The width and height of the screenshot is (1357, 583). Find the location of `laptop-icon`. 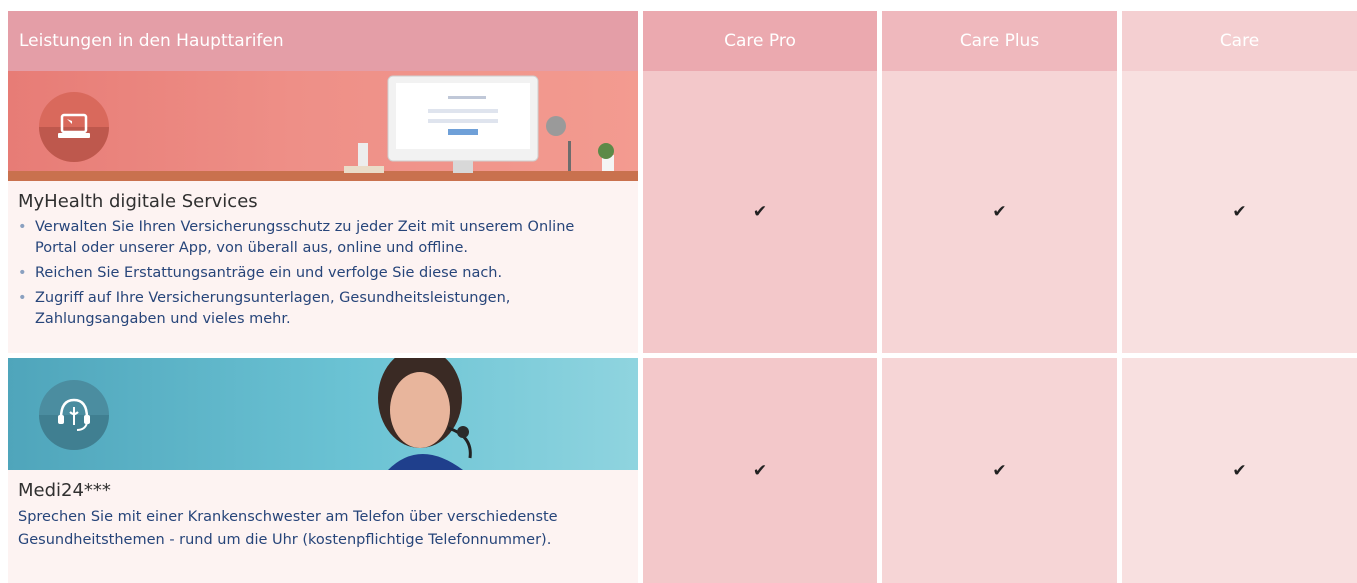

laptop-icon is located at coordinates (74, 125).